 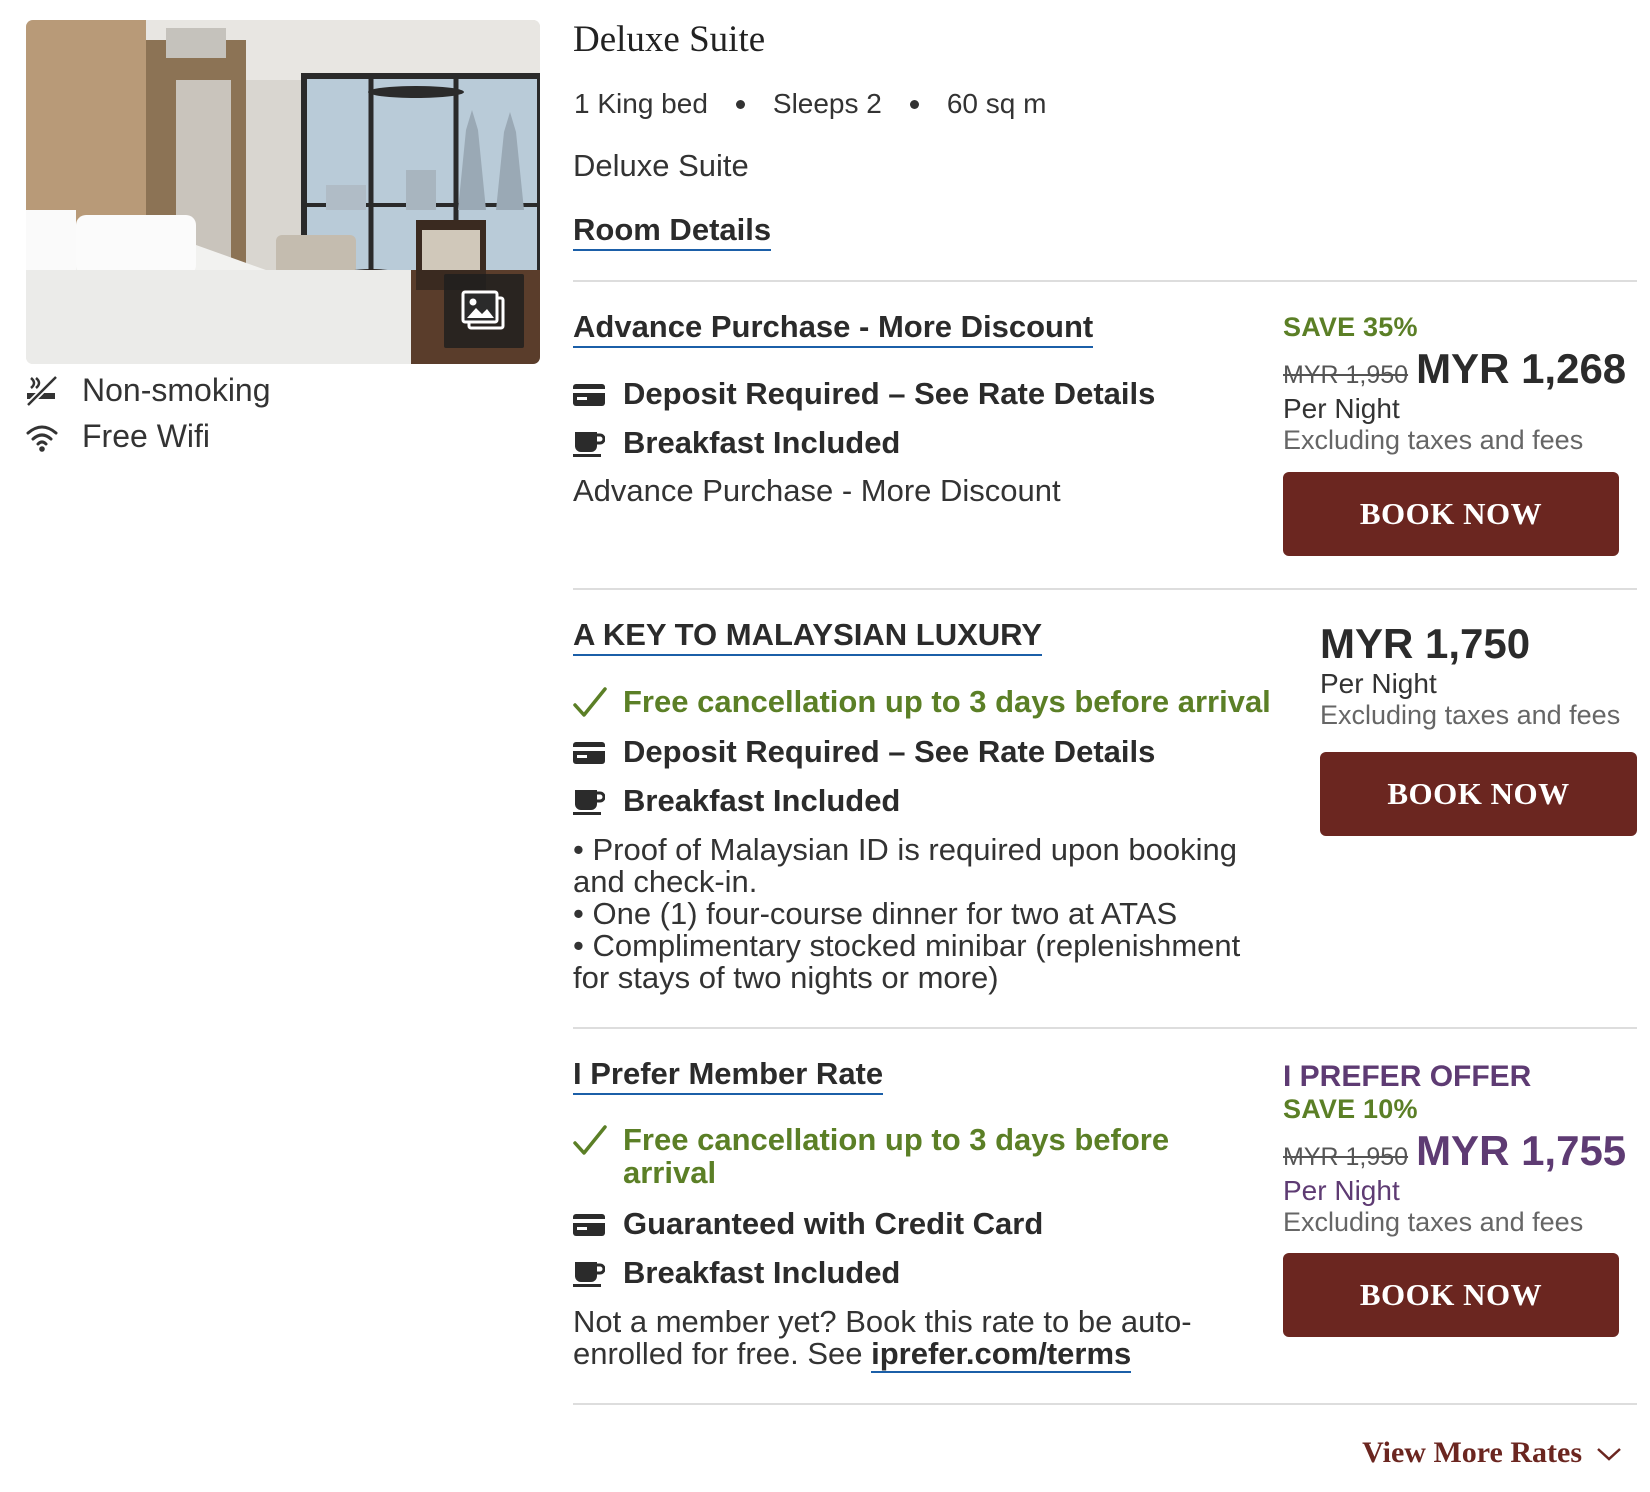 I want to click on no-smoking-icon, so click(x=42, y=391).